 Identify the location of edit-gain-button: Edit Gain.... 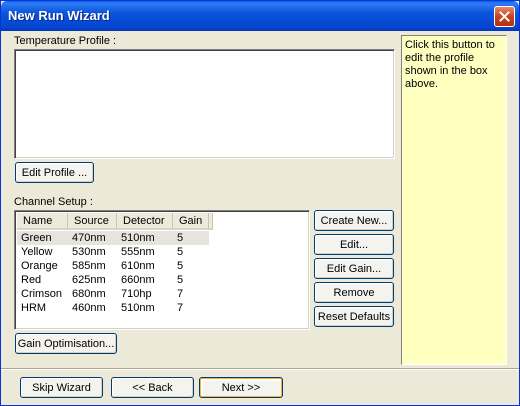
(354, 268).